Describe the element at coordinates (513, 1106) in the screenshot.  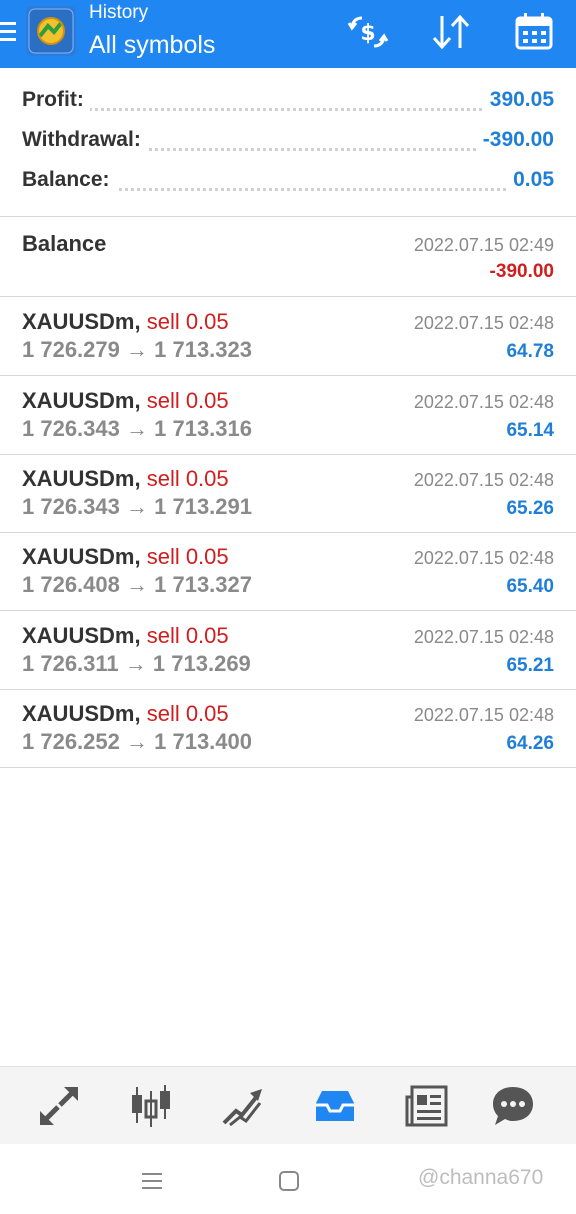
I see `chat-icon` at that location.